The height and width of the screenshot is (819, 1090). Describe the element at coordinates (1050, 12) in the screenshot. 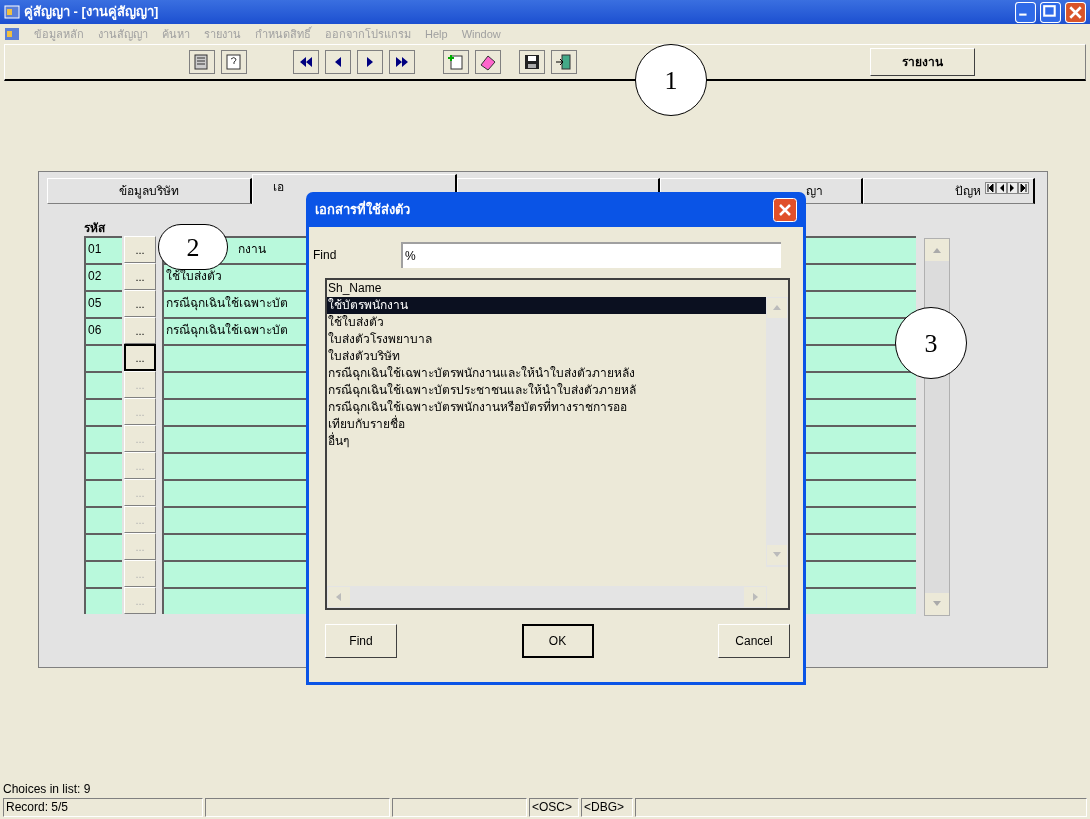

I see `maximize-button` at that location.